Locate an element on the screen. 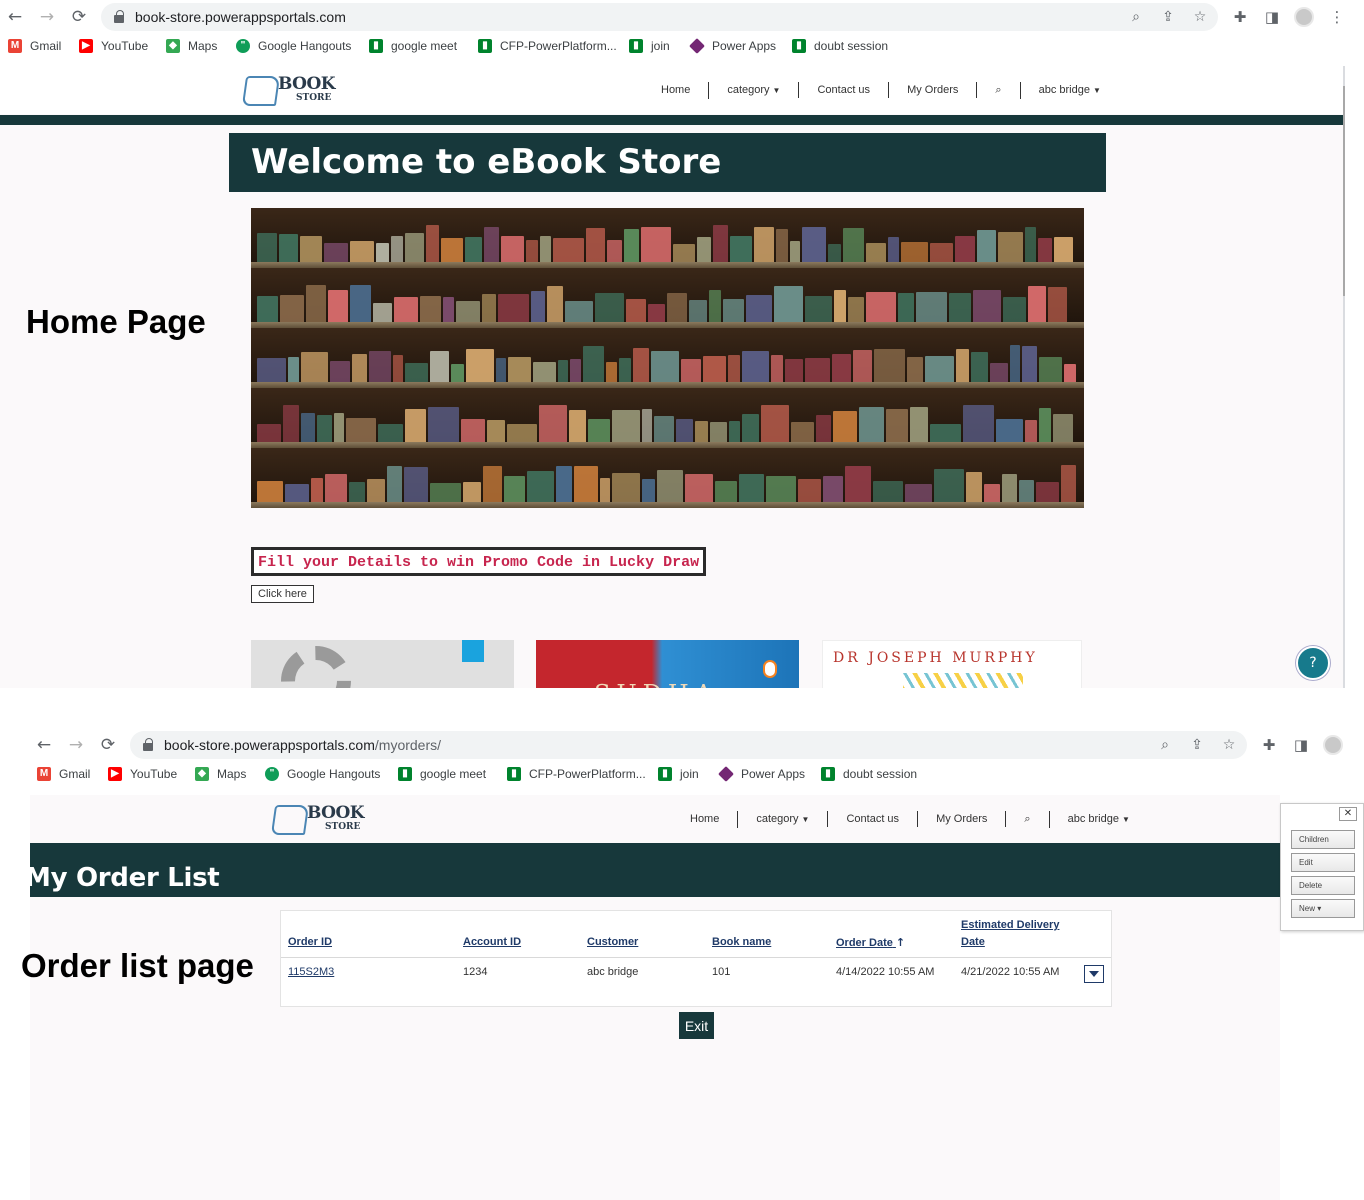  scrollbar is located at coordinates (1344, 377).